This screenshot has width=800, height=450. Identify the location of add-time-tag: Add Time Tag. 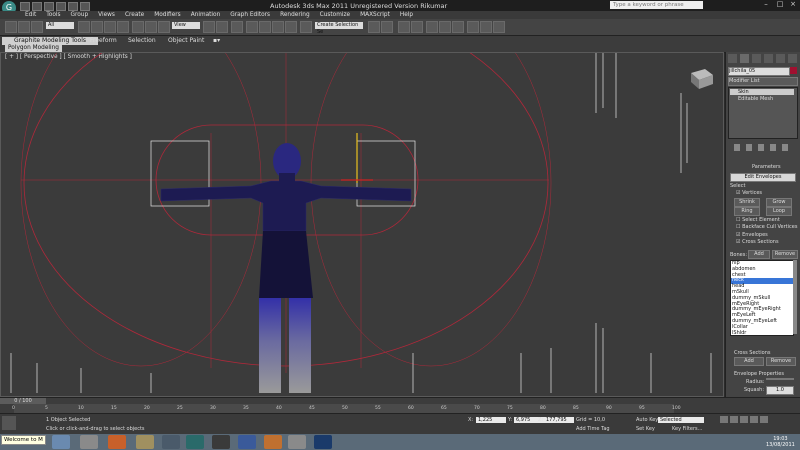
(593, 429).